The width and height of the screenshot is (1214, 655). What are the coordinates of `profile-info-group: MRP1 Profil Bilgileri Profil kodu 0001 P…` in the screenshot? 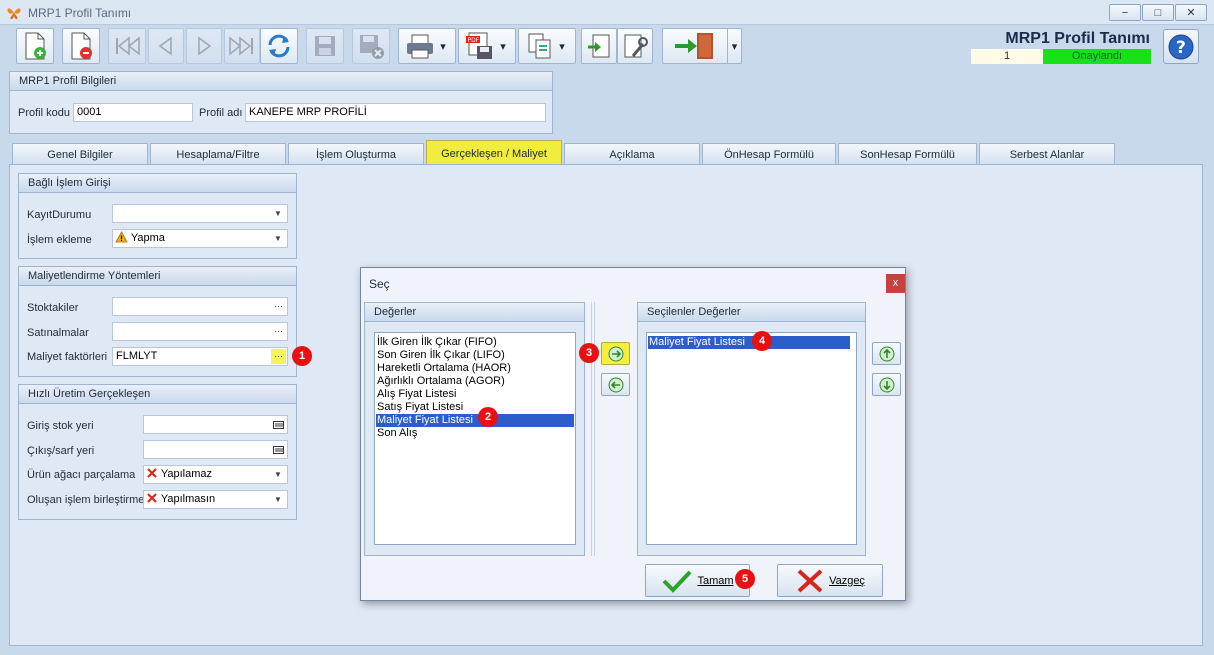 It's located at (281, 102).